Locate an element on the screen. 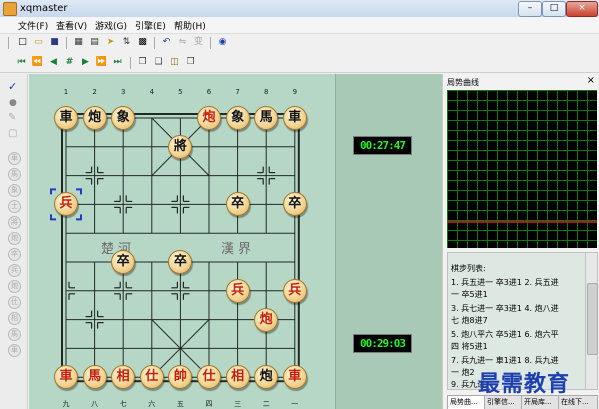  title-bar: xqmaster – □ × is located at coordinates (299, 9).